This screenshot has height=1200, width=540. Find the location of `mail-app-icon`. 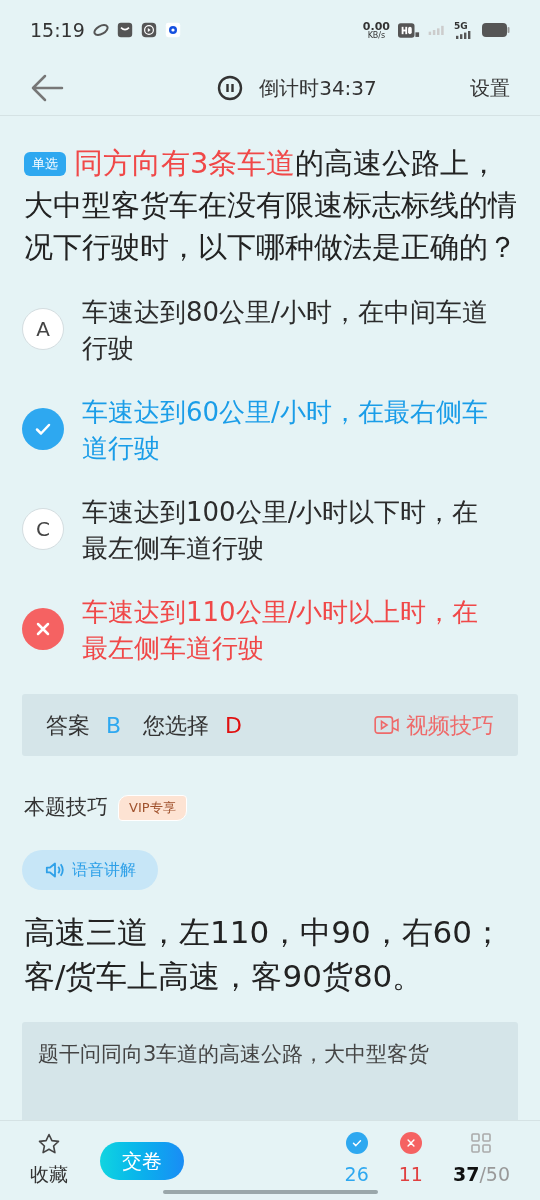

mail-app-icon is located at coordinates (124, 30).